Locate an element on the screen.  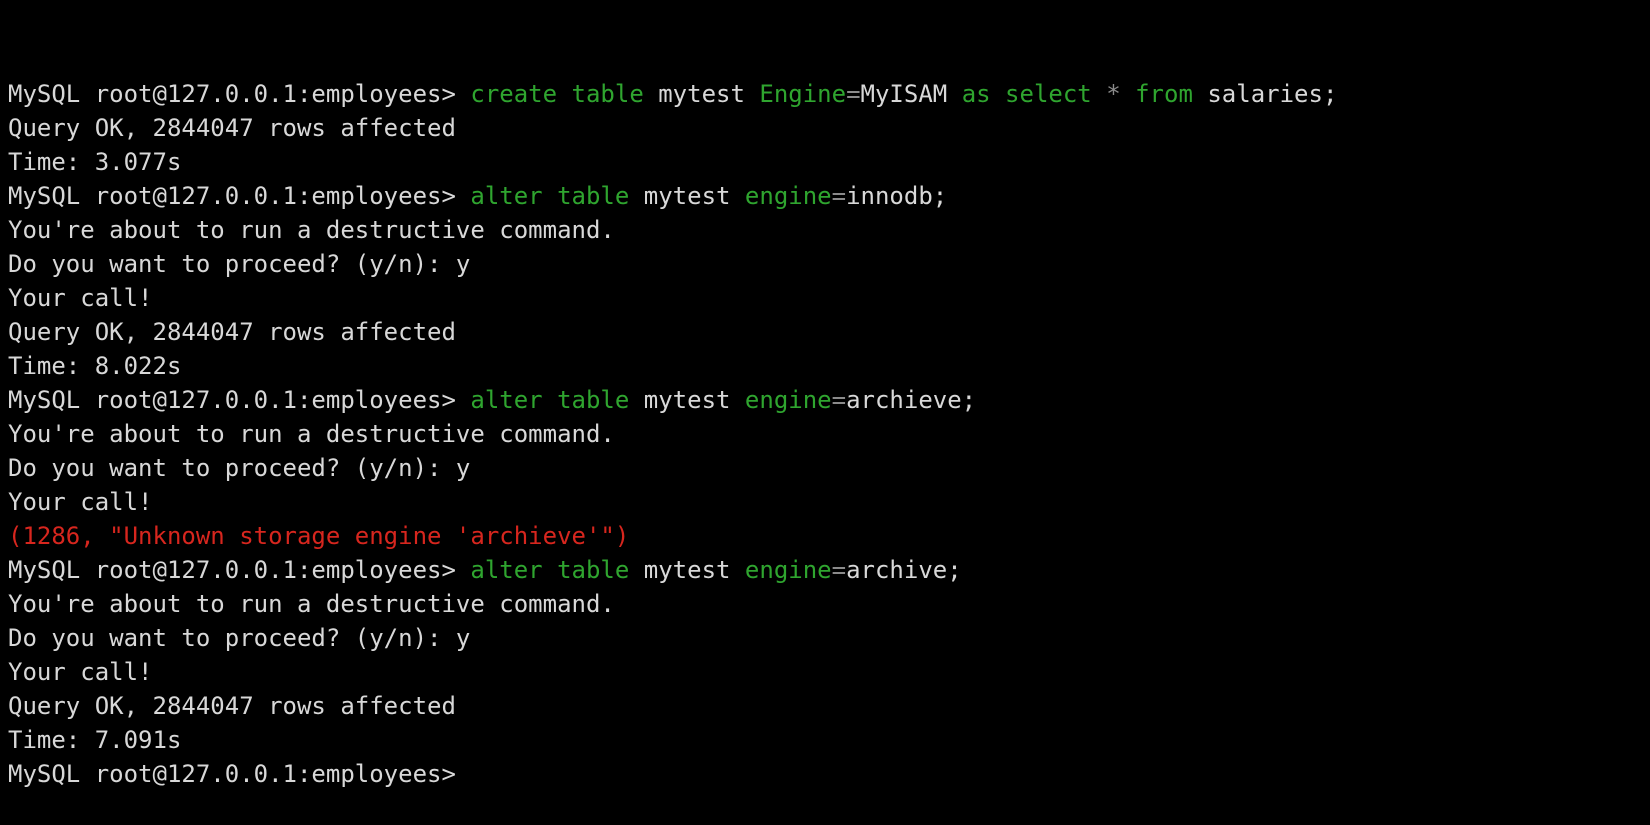
sql-keyword: from is located at coordinates (1164, 94).